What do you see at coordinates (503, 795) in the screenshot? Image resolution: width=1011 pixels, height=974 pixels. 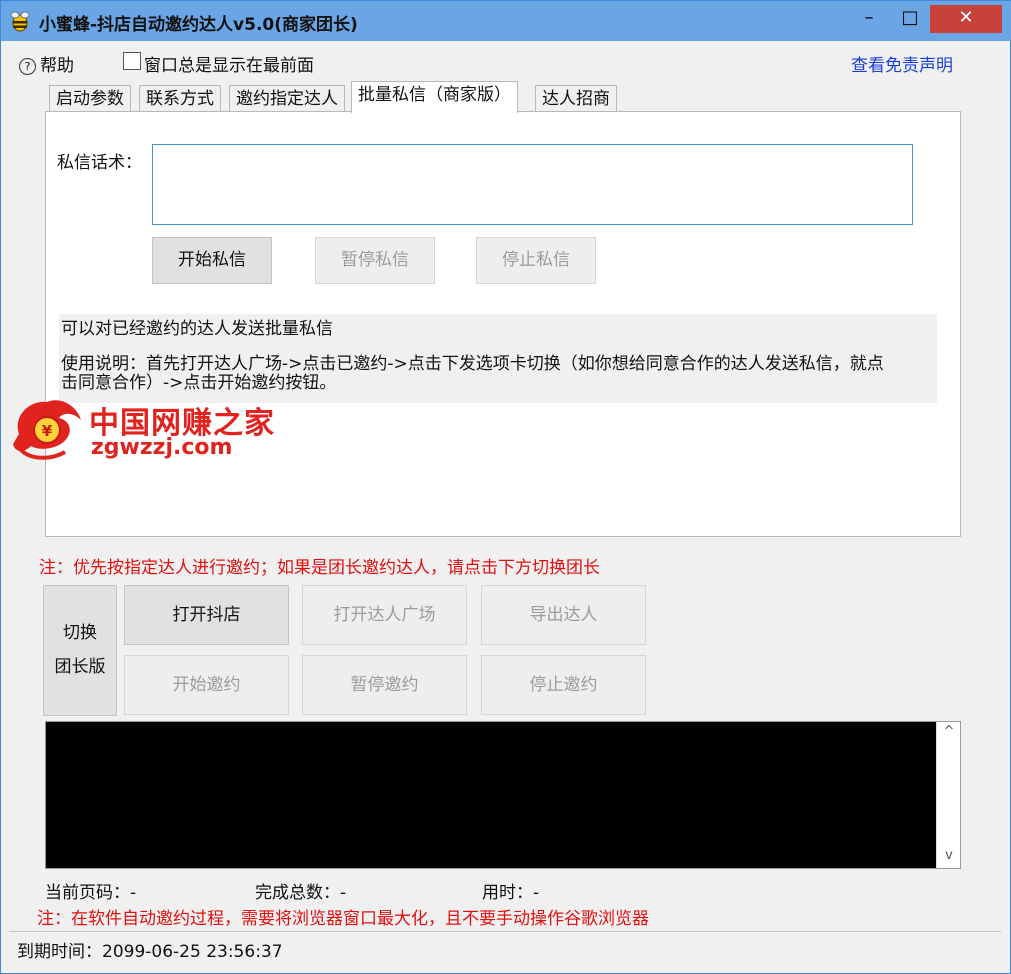 I see `log-console` at bounding box center [503, 795].